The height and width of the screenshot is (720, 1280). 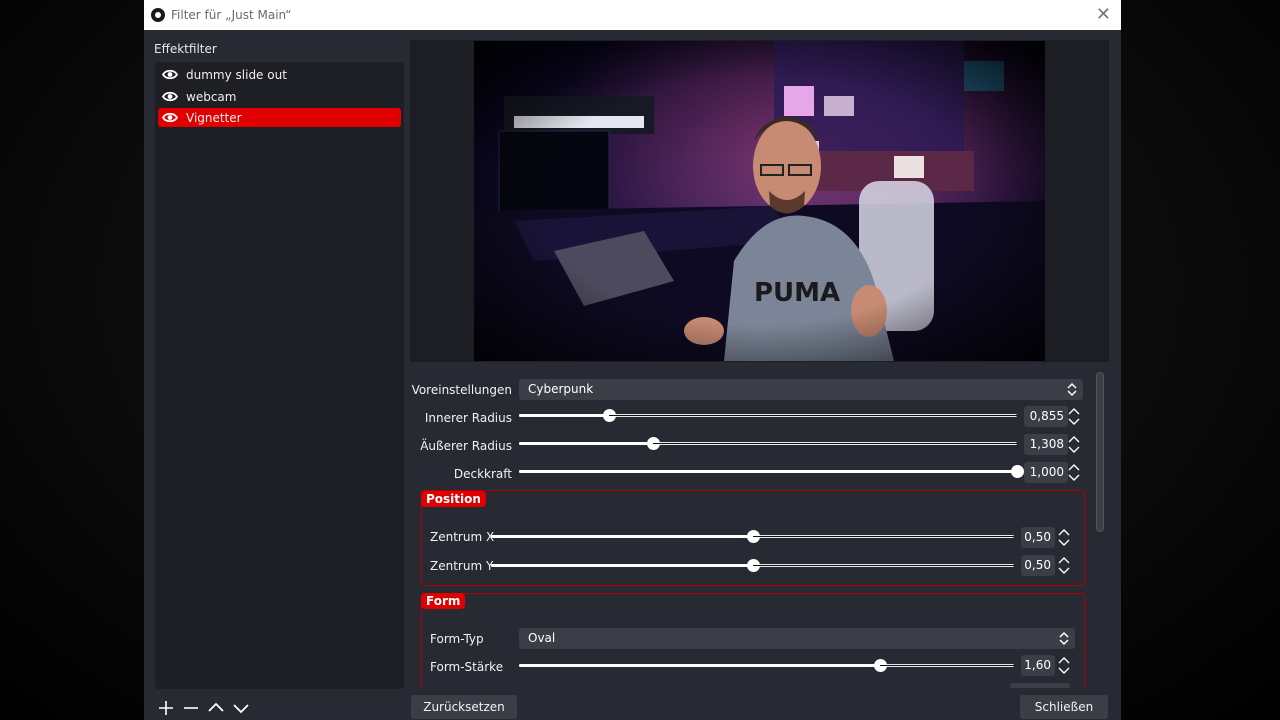 I want to click on opacity-spinbox: 1,000, so click(x=1046, y=472).